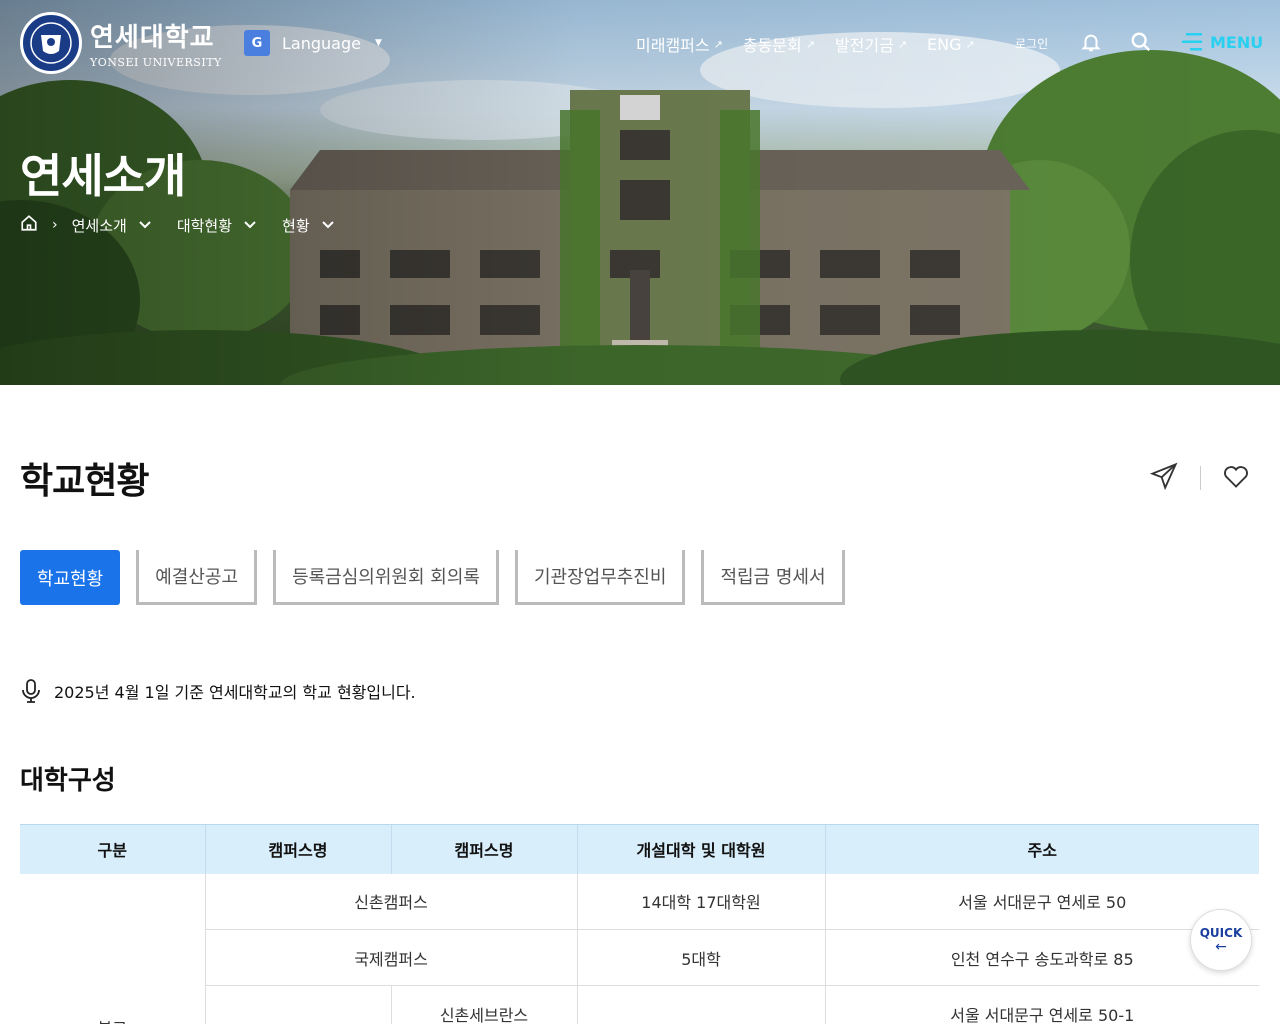 Image resolution: width=1280 pixels, height=1024 pixels. What do you see at coordinates (1200, 478) in the screenshot?
I see `icon-divider` at bounding box center [1200, 478].